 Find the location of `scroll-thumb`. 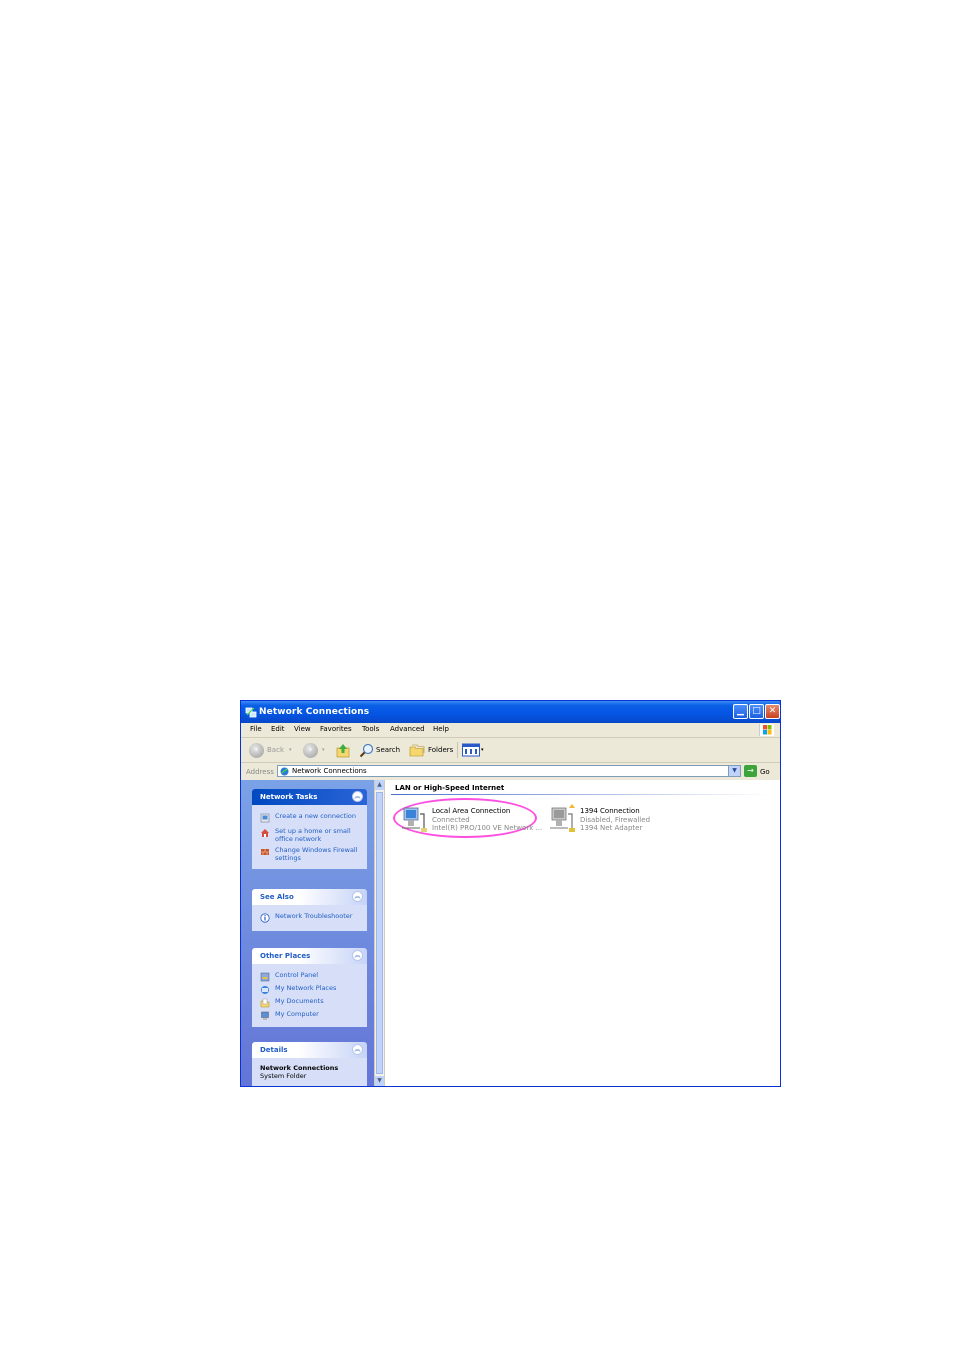

scroll-thumb is located at coordinates (379, 933).